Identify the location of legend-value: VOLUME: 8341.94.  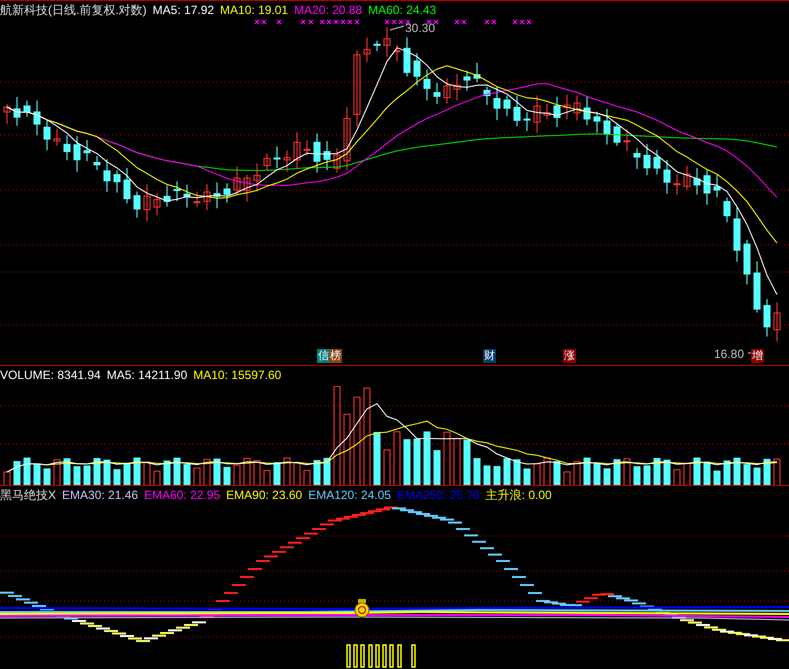
(50, 375).